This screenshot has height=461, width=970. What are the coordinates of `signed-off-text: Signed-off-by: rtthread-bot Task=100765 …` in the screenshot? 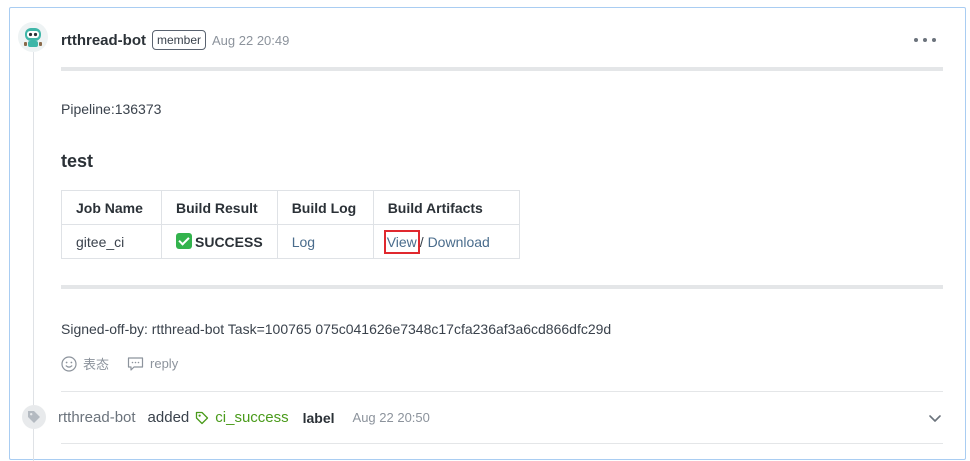 It's located at (336, 329).